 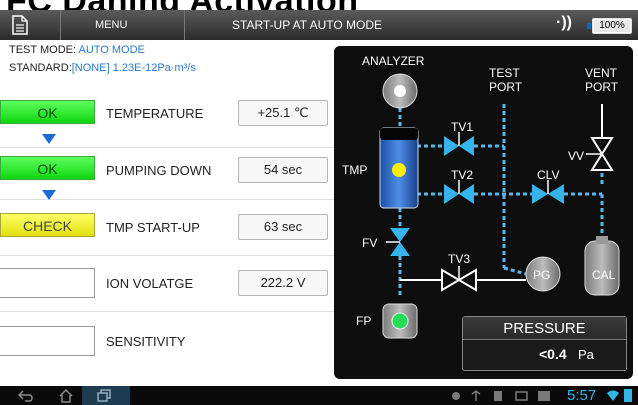 What do you see at coordinates (604, 275) in the screenshot?
I see `cal-label: CAL` at bounding box center [604, 275].